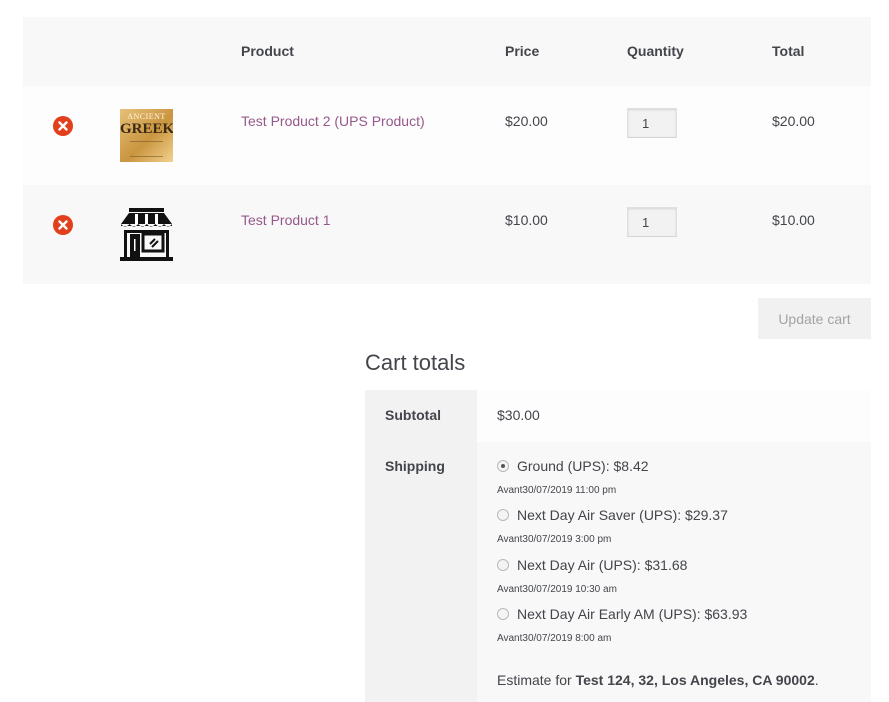 The height and width of the screenshot is (702, 889). I want to click on item-price: $20.00, so click(526, 121).